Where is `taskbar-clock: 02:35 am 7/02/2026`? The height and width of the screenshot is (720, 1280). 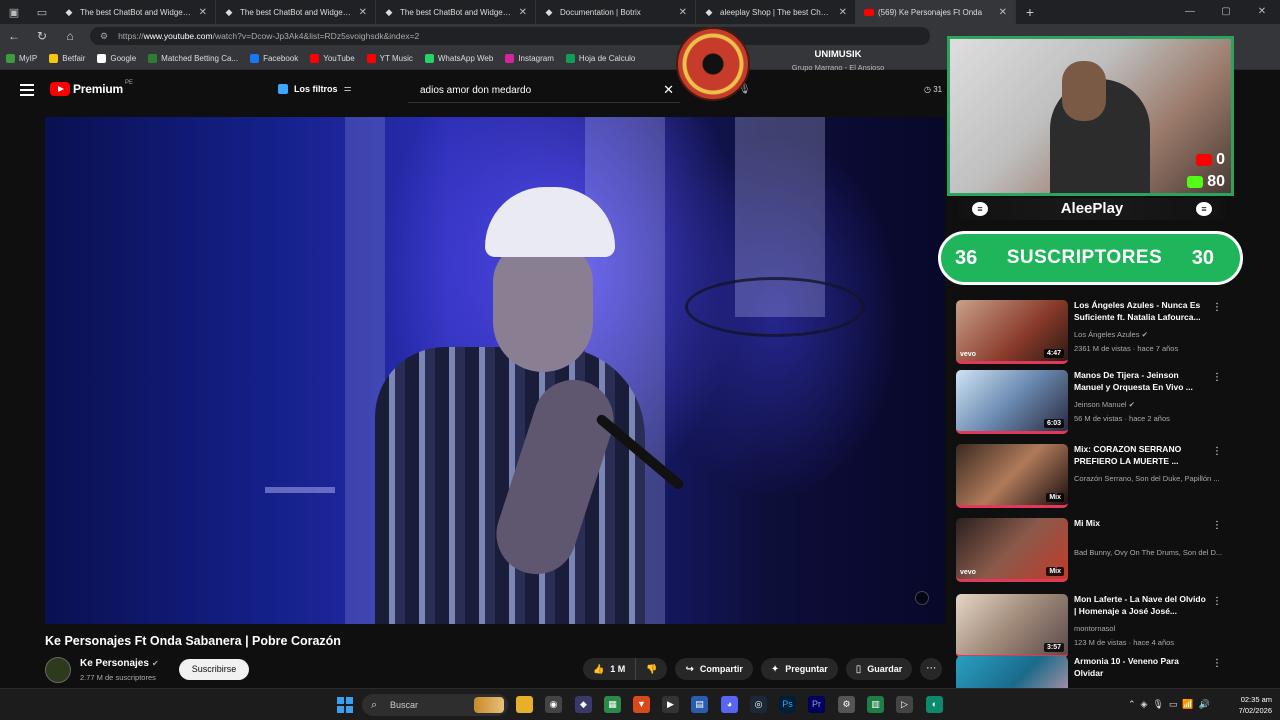 taskbar-clock: 02:35 am 7/02/2026 is located at coordinates (1249, 705).